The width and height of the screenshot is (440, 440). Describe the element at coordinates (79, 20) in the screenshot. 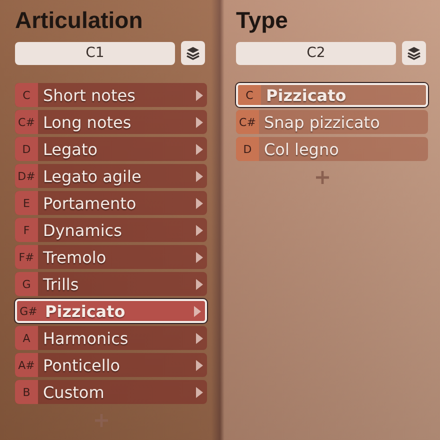

I see `column-title: Articulation` at that location.